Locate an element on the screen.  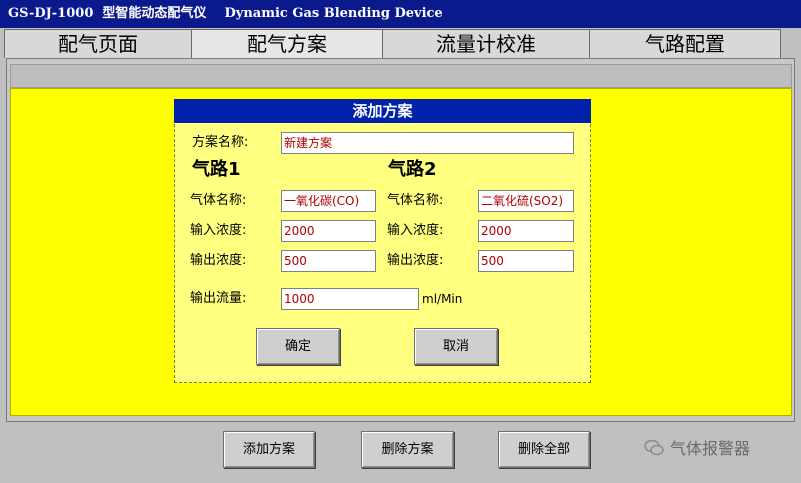
confirm-button: 确定 is located at coordinates (298, 346).